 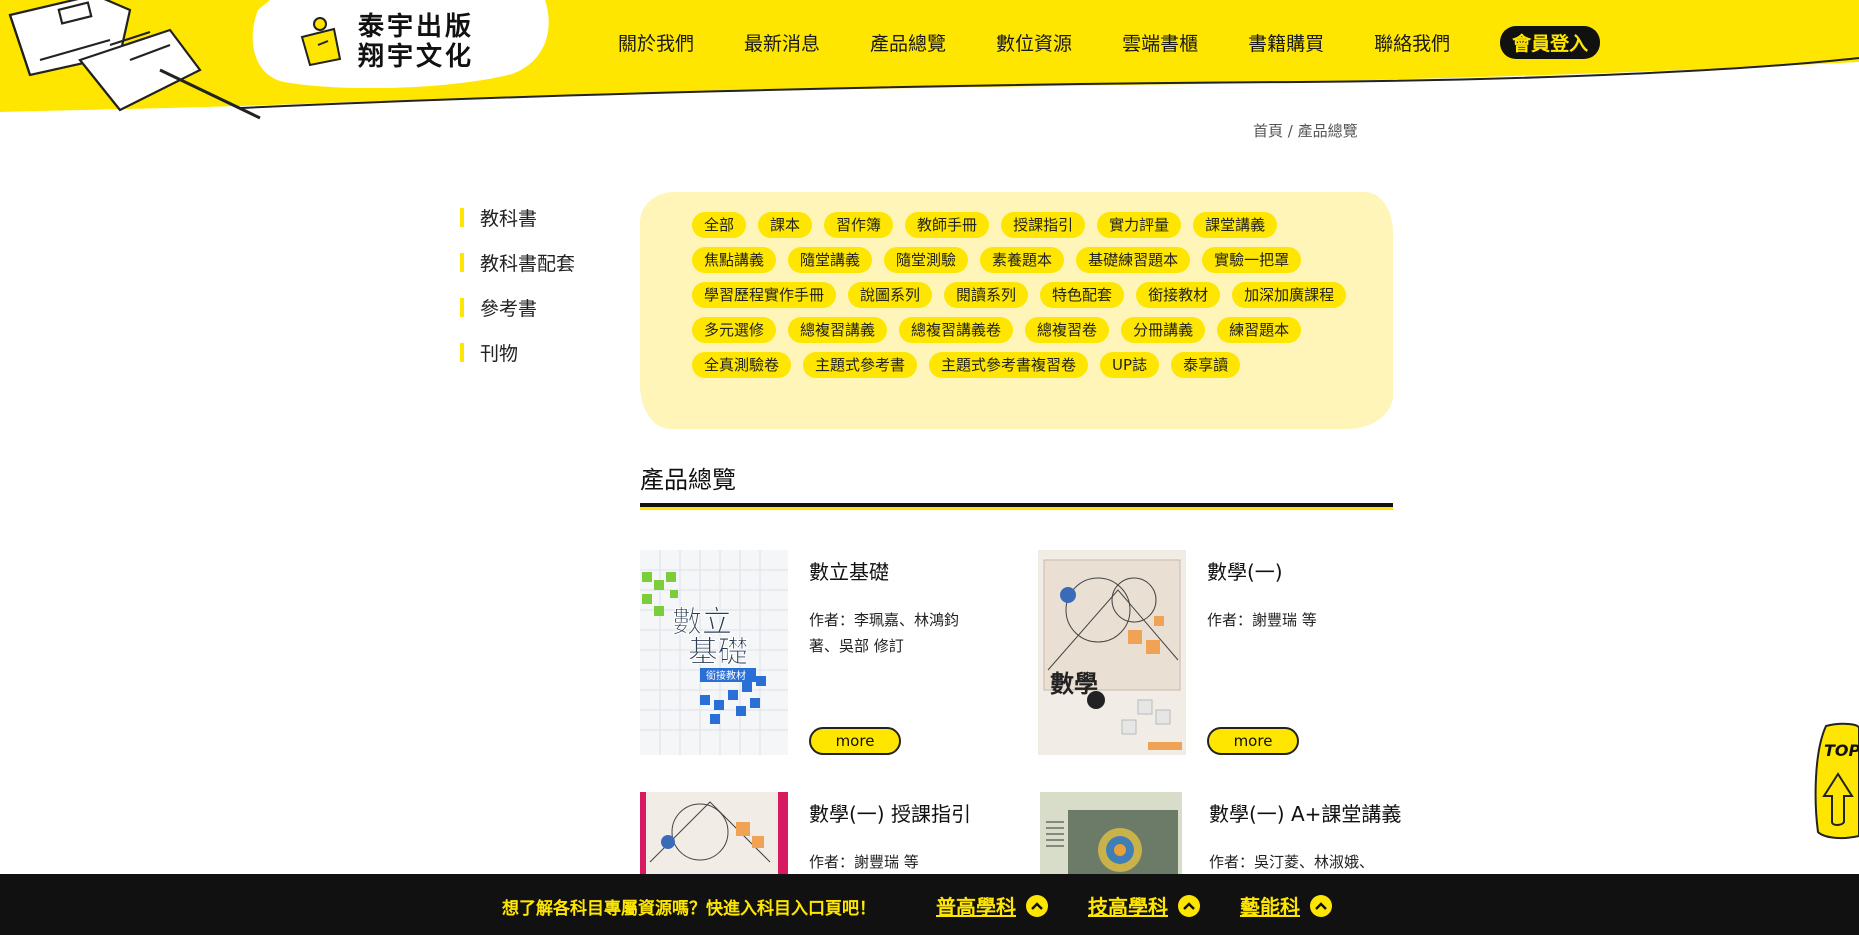 I want to click on top-arrow-icon: TOP, so click(x=1836, y=781).